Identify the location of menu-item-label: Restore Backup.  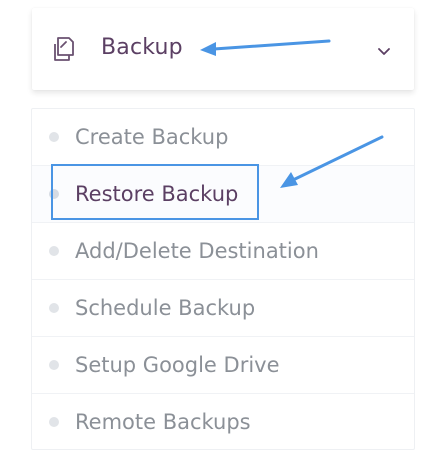
(157, 194).